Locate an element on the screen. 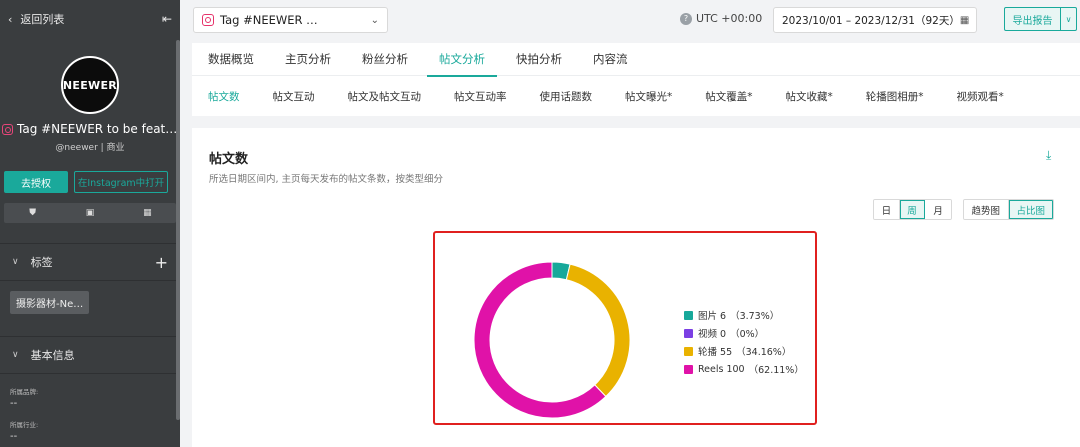 This screenshot has width=1080, height=447. basic-info-section-header: ∨ 基本信息 is located at coordinates (90, 355).